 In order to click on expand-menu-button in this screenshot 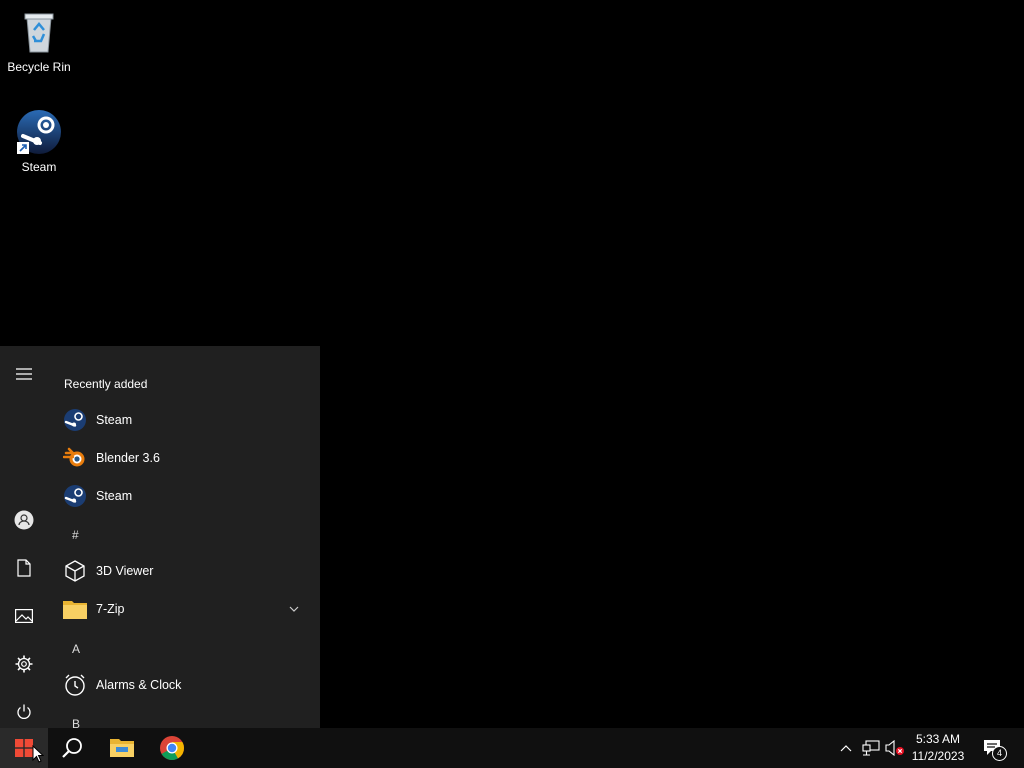, I will do `click(24, 374)`.